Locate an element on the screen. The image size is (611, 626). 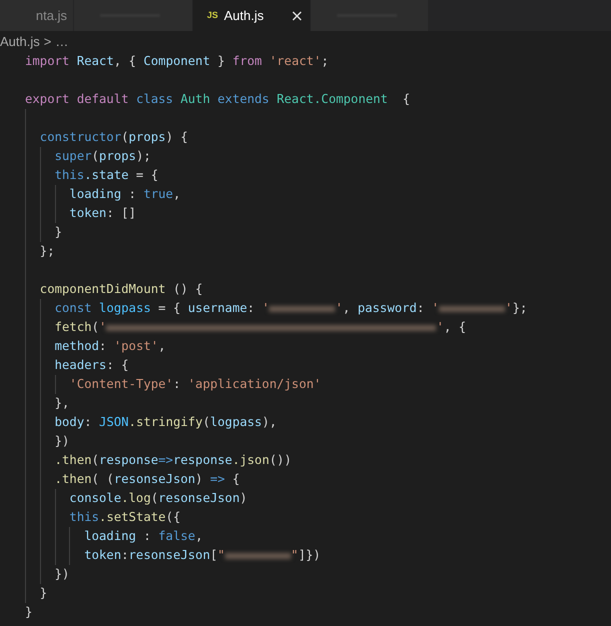
tab-label: Auth.js is located at coordinates (244, 15).